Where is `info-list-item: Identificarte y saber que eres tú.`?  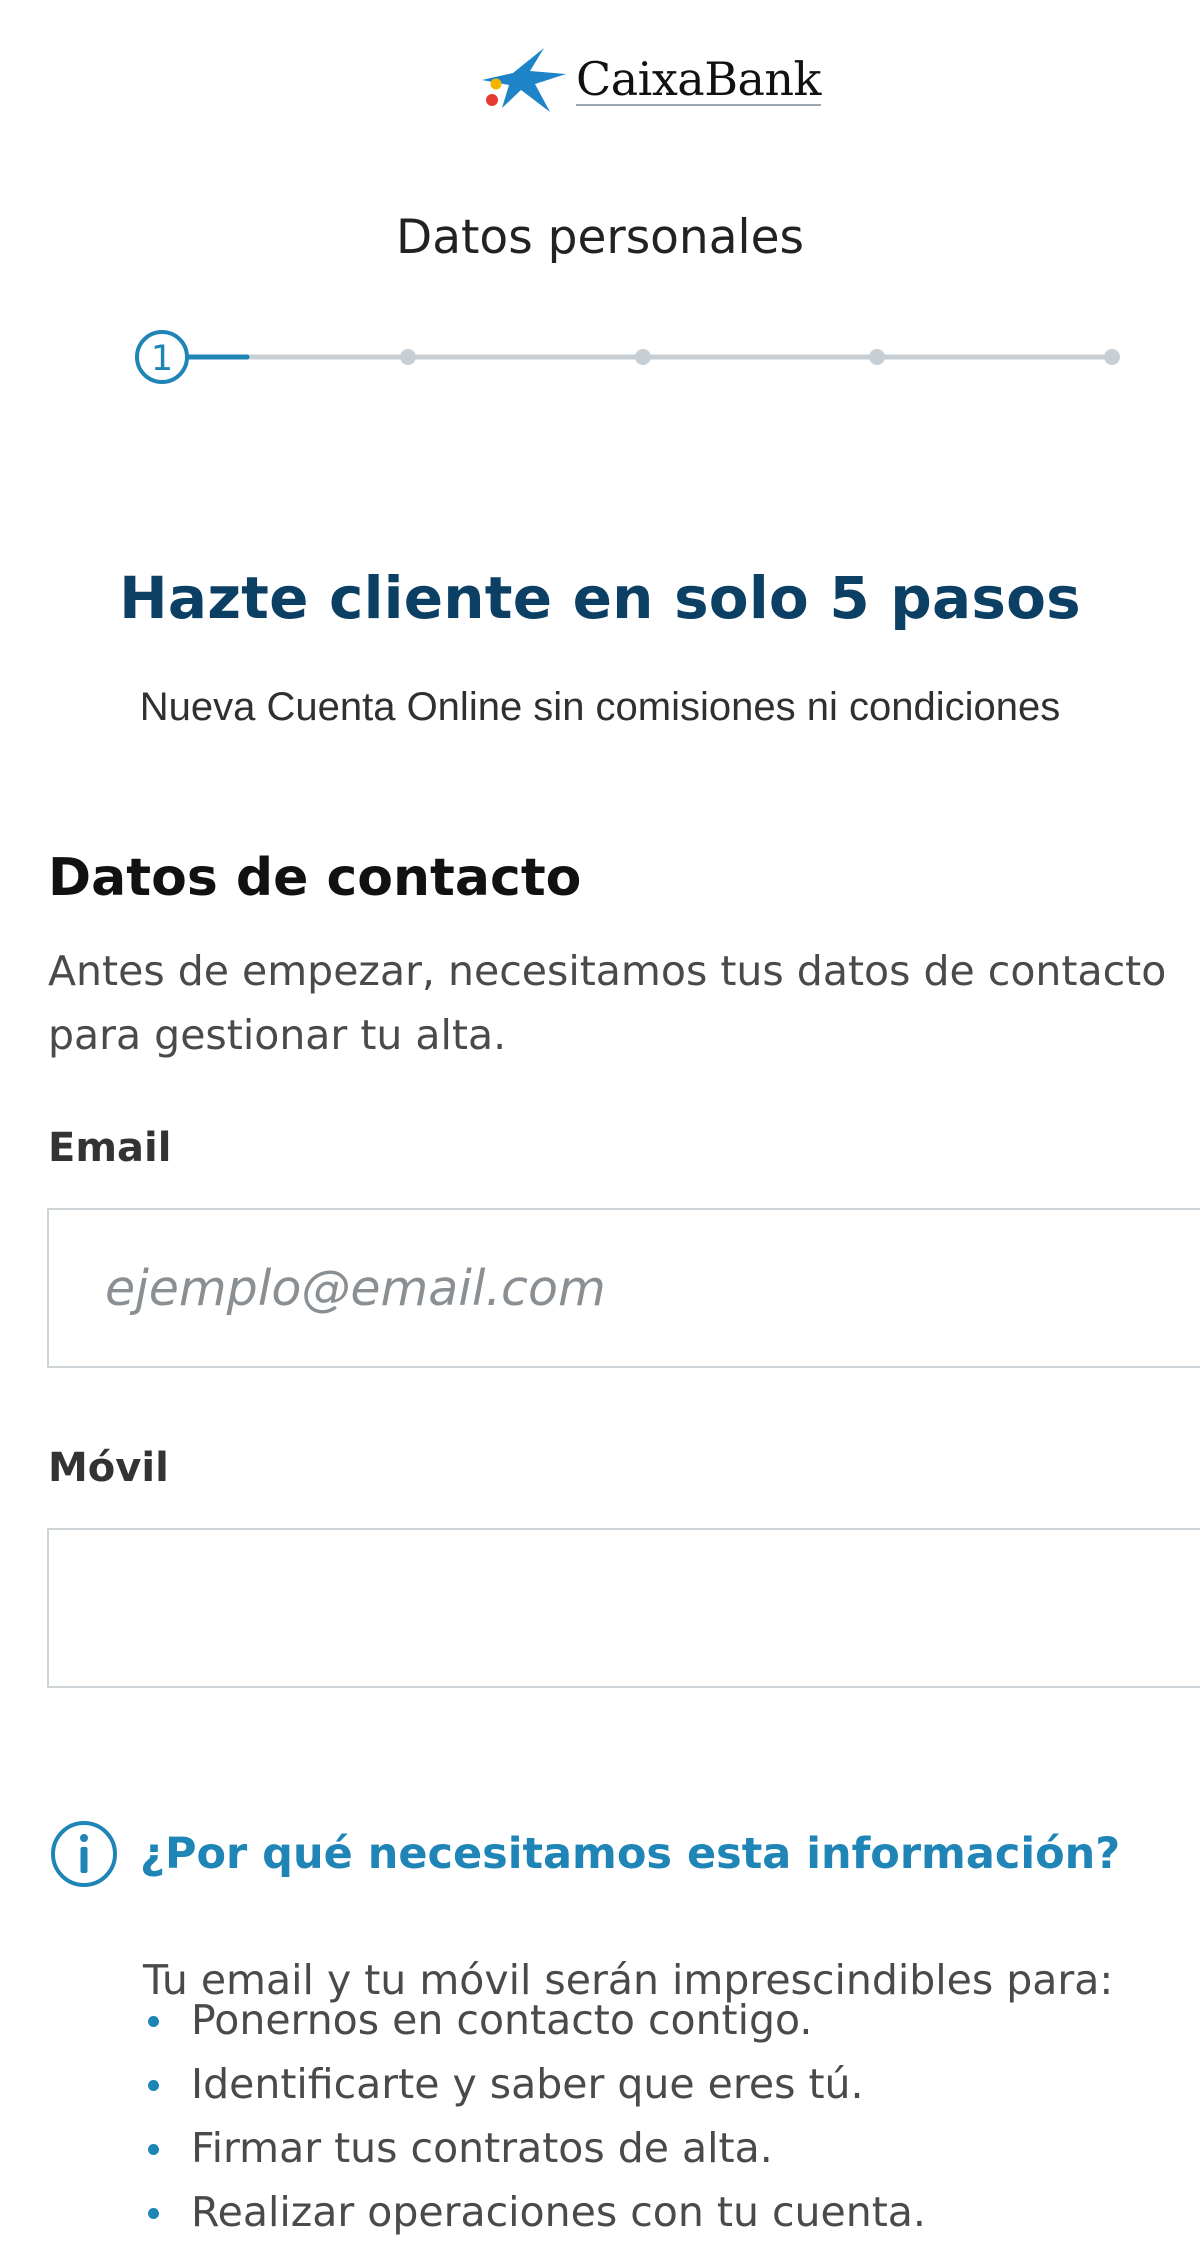 info-list-item: Identificarte y saber que eres tú. is located at coordinates (534, 2084).